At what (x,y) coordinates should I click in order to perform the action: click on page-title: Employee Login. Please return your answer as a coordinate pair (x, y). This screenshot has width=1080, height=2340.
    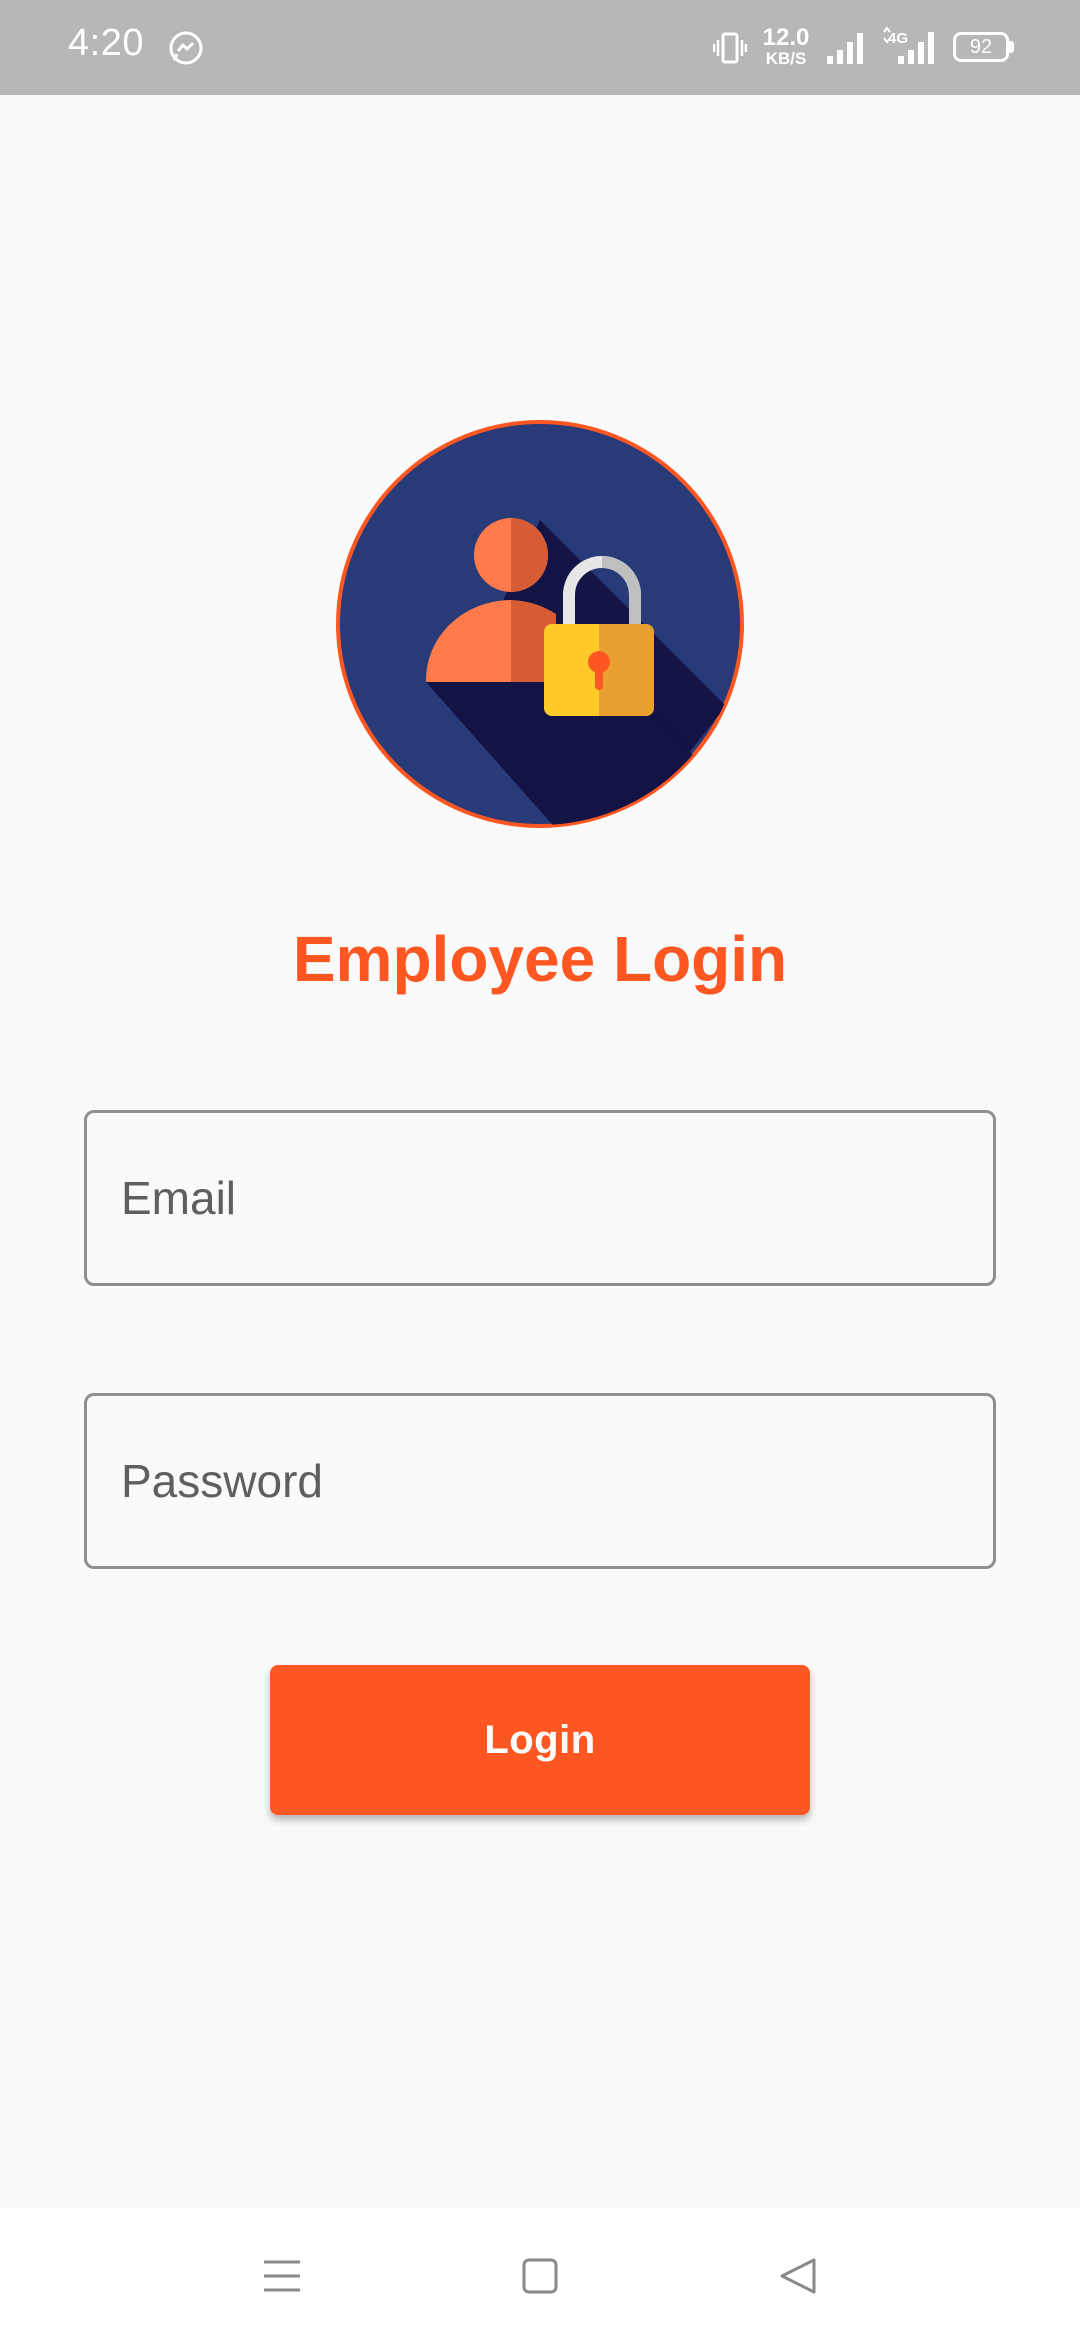
    Looking at the image, I should click on (540, 959).